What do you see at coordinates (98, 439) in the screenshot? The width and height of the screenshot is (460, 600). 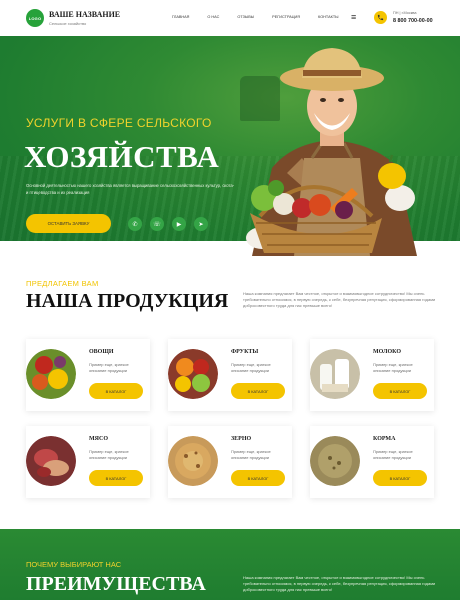 I see `product-title: МЯСО` at bounding box center [98, 439].